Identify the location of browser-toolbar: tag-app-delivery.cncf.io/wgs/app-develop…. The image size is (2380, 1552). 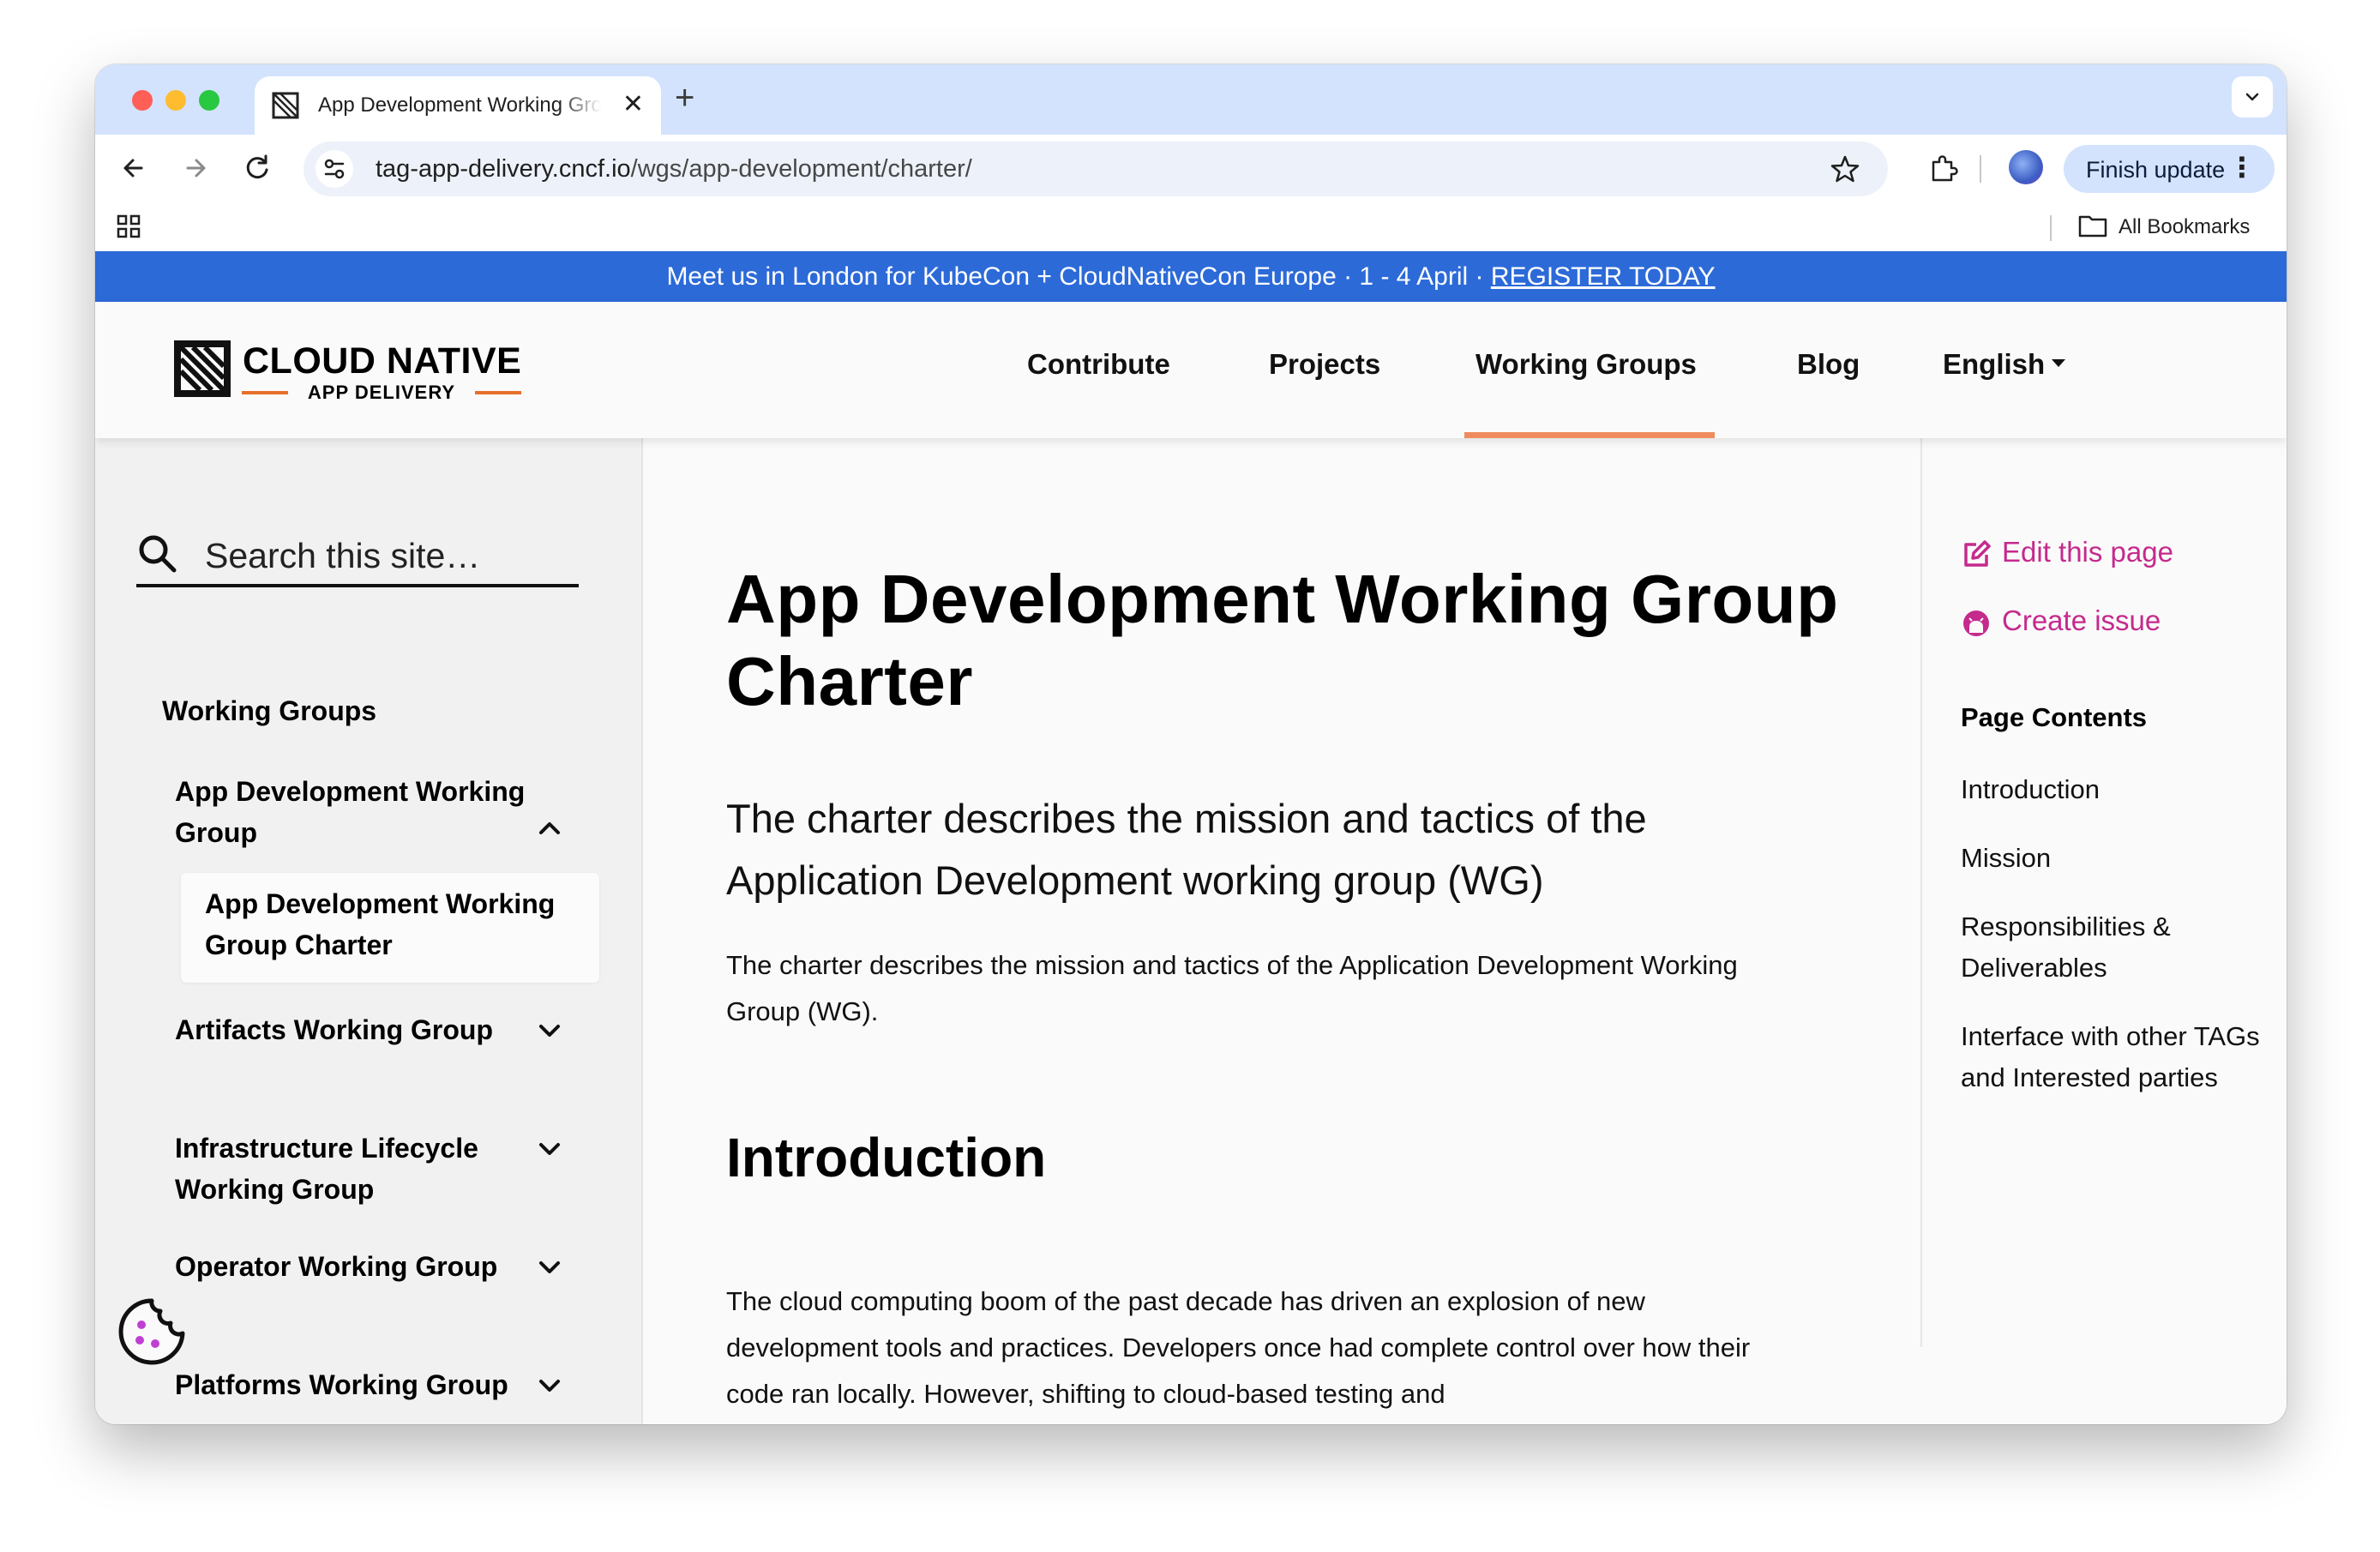
(1191, 169).